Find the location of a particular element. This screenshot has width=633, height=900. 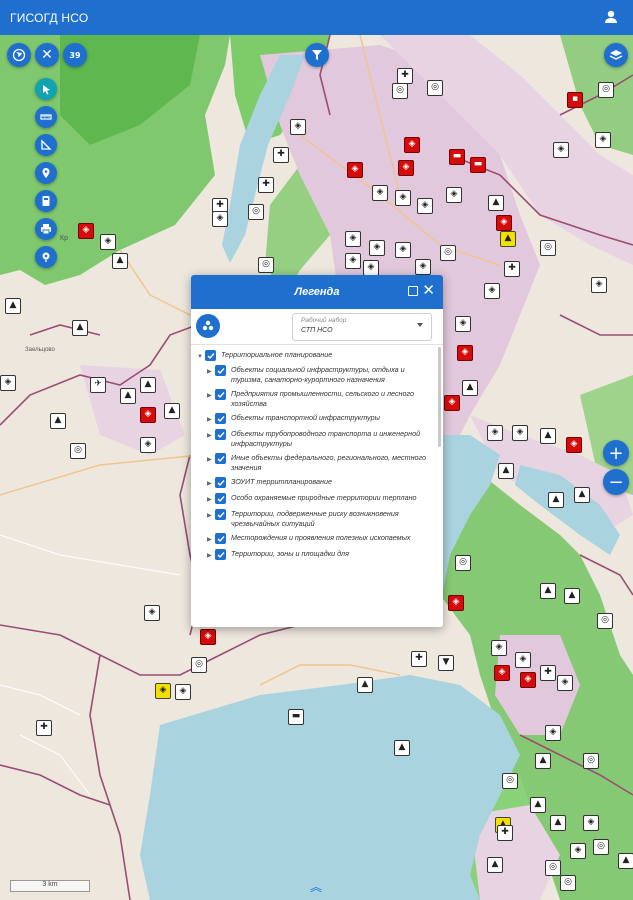

basemap-button is located at coordinates (616, 55).